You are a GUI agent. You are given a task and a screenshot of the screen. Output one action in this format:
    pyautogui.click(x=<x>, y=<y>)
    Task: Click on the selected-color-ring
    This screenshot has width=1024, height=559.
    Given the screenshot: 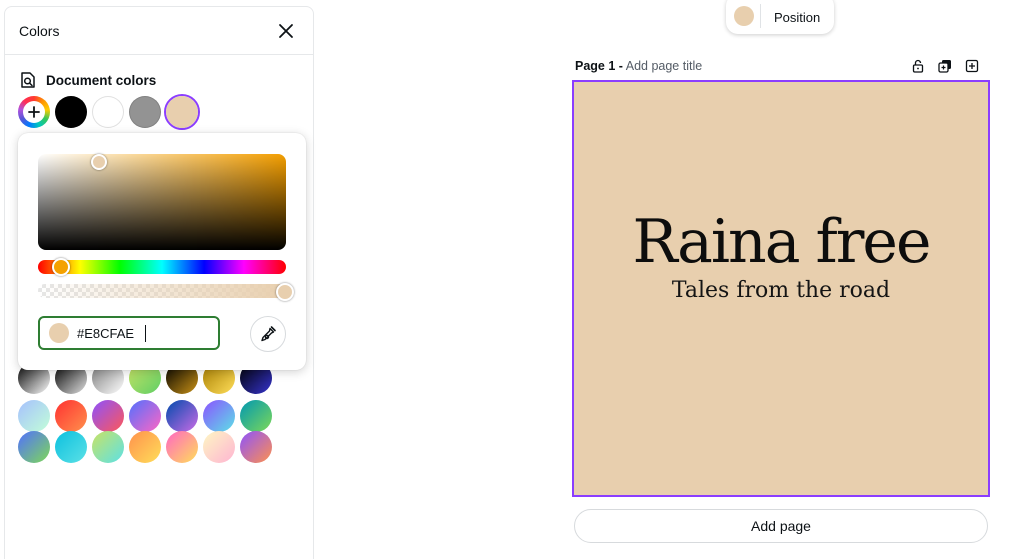 What is the action you would take?
    pyautogui.click(x=182, y=112)
    